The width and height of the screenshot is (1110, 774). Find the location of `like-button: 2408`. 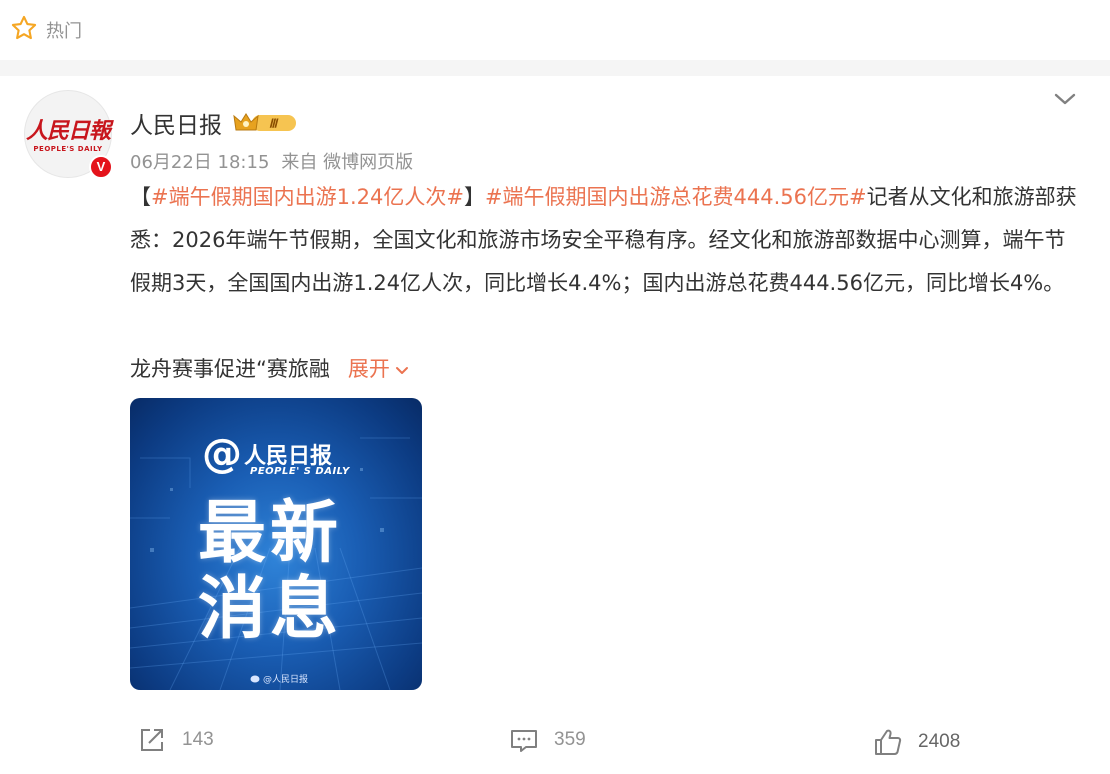

like-button: 2408 is located at coordinates (916, 742).